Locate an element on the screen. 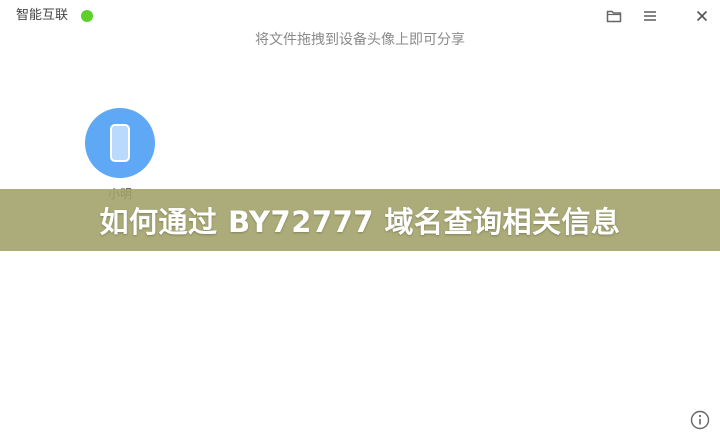 Image resolution: width=720 pixels, height=440 pixels. info-icon is located at coordinates (700, 420).